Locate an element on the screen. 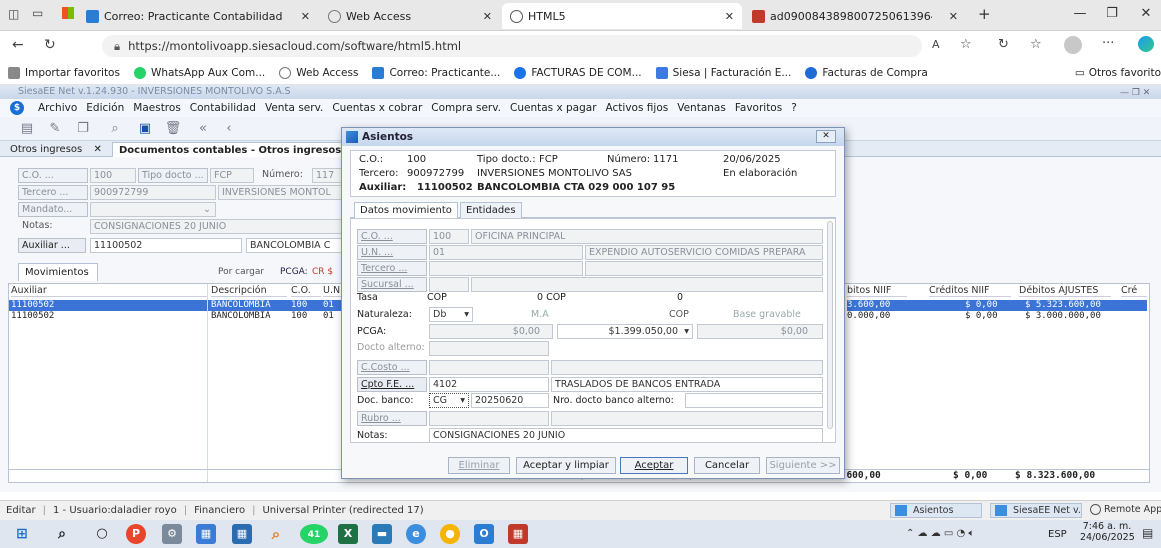  siesa-logo-icon: $ is located at coordinates (17, 108).